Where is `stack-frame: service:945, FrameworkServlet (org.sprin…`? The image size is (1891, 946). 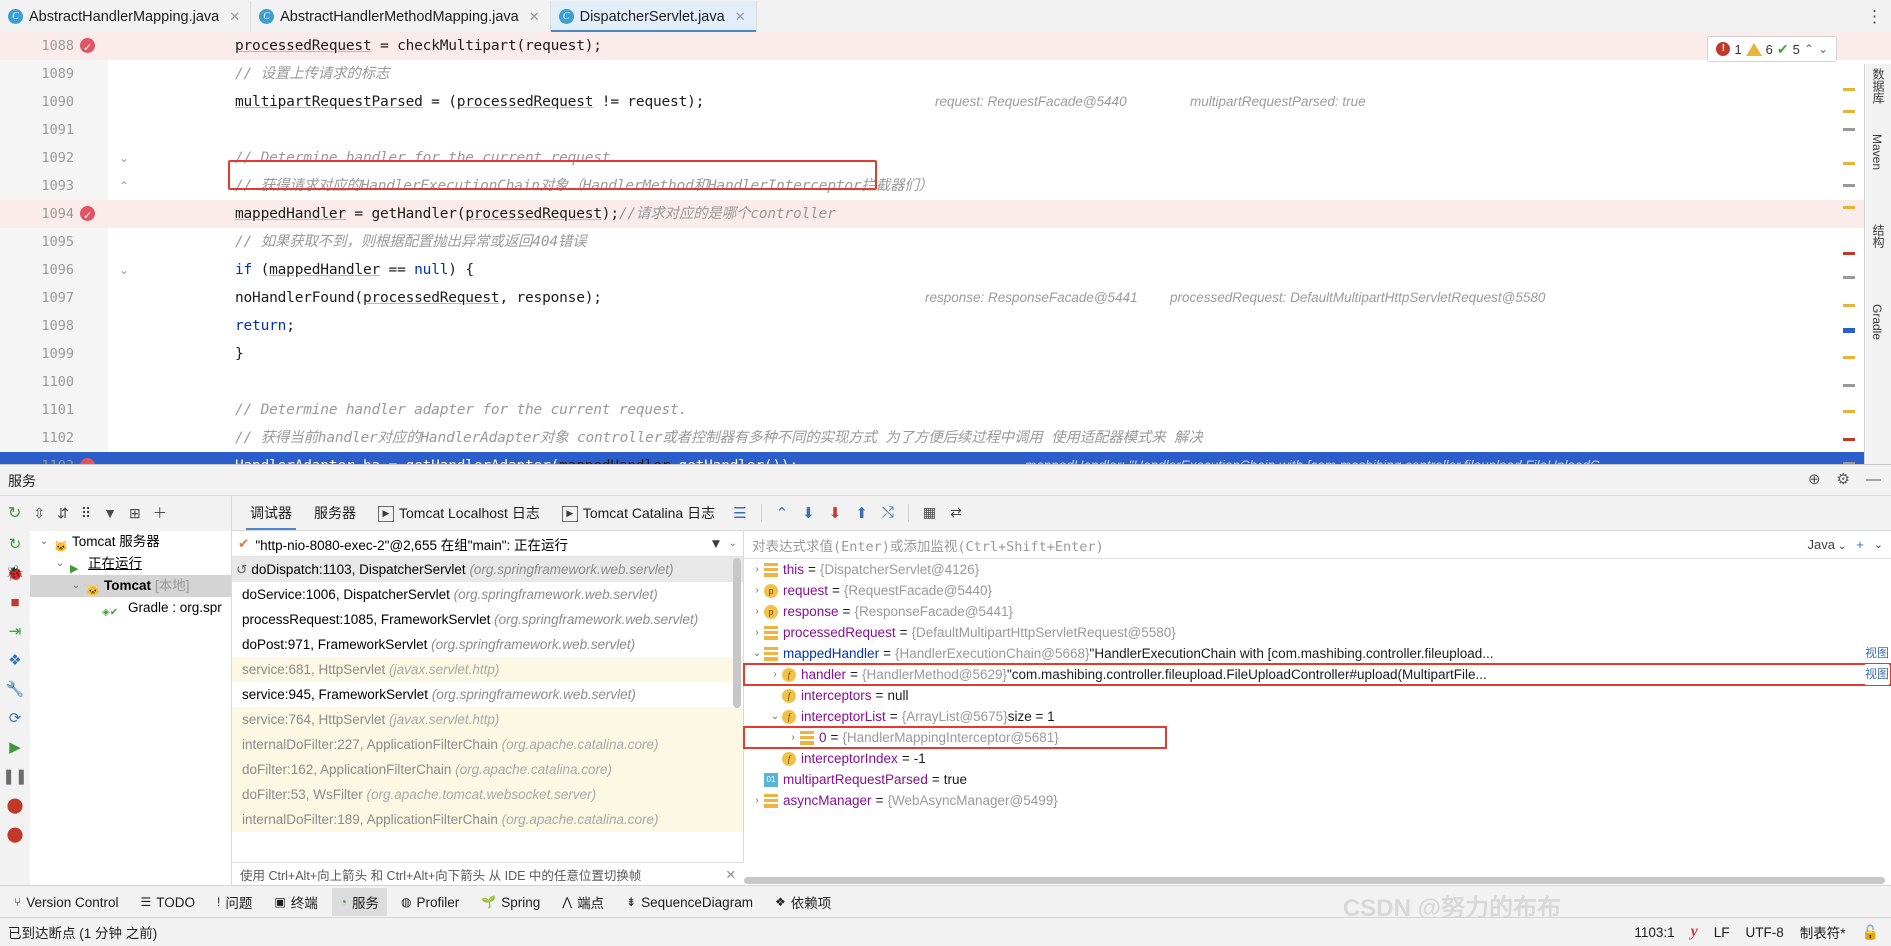 stack-frame: service:945, FrameworkServlet (org.sprin… is located at coordinates (487, 694).